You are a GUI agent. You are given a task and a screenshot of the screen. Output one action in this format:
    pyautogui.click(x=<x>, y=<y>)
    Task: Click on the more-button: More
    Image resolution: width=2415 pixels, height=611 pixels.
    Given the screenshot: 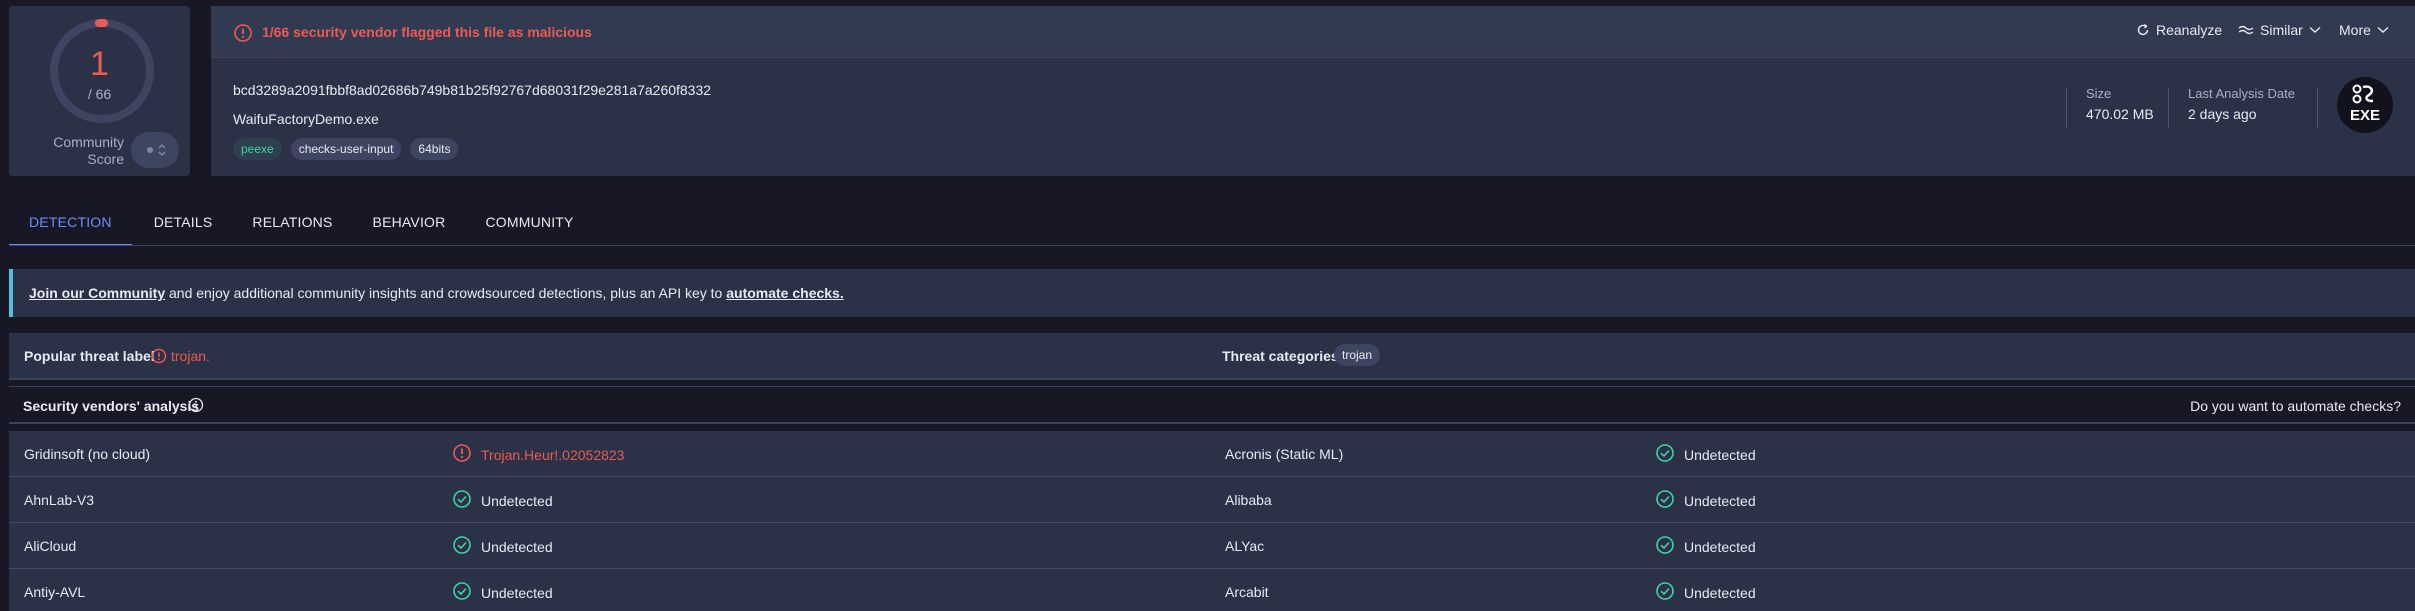 What is the action you would take?
    pyautogui.click(x=2364, y=30)
    